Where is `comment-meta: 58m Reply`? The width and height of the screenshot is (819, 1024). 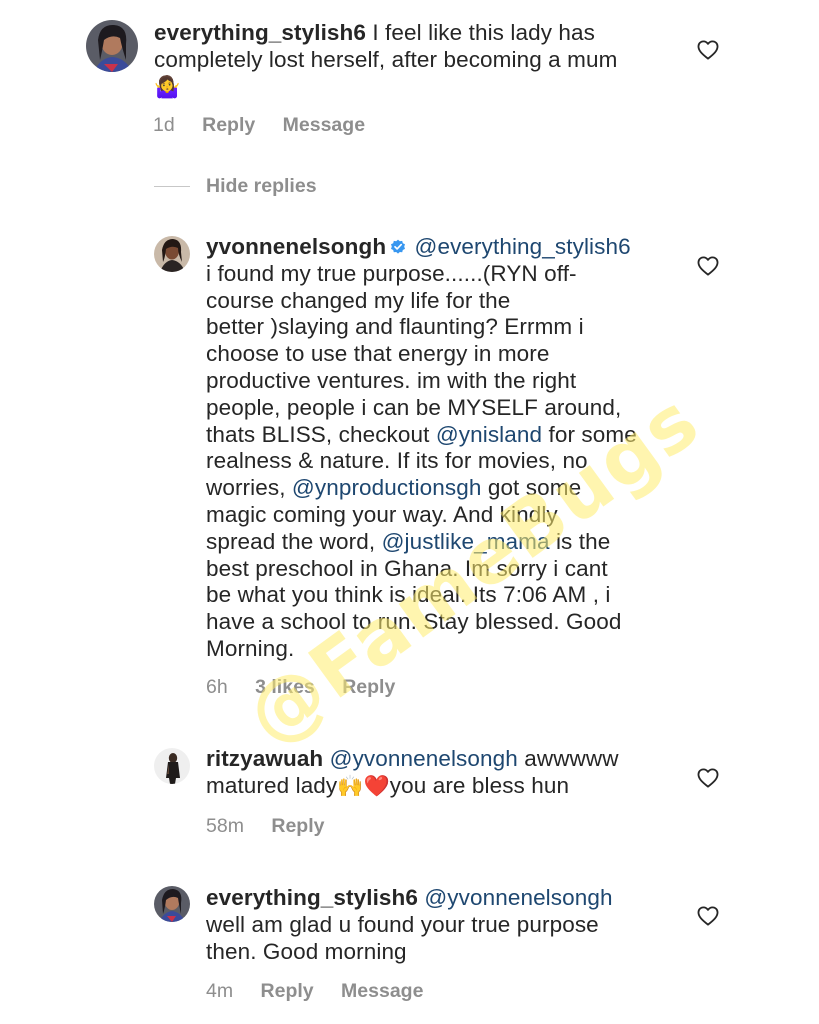 comment-meta: 58m Reply is located at coordinates (276, 826).